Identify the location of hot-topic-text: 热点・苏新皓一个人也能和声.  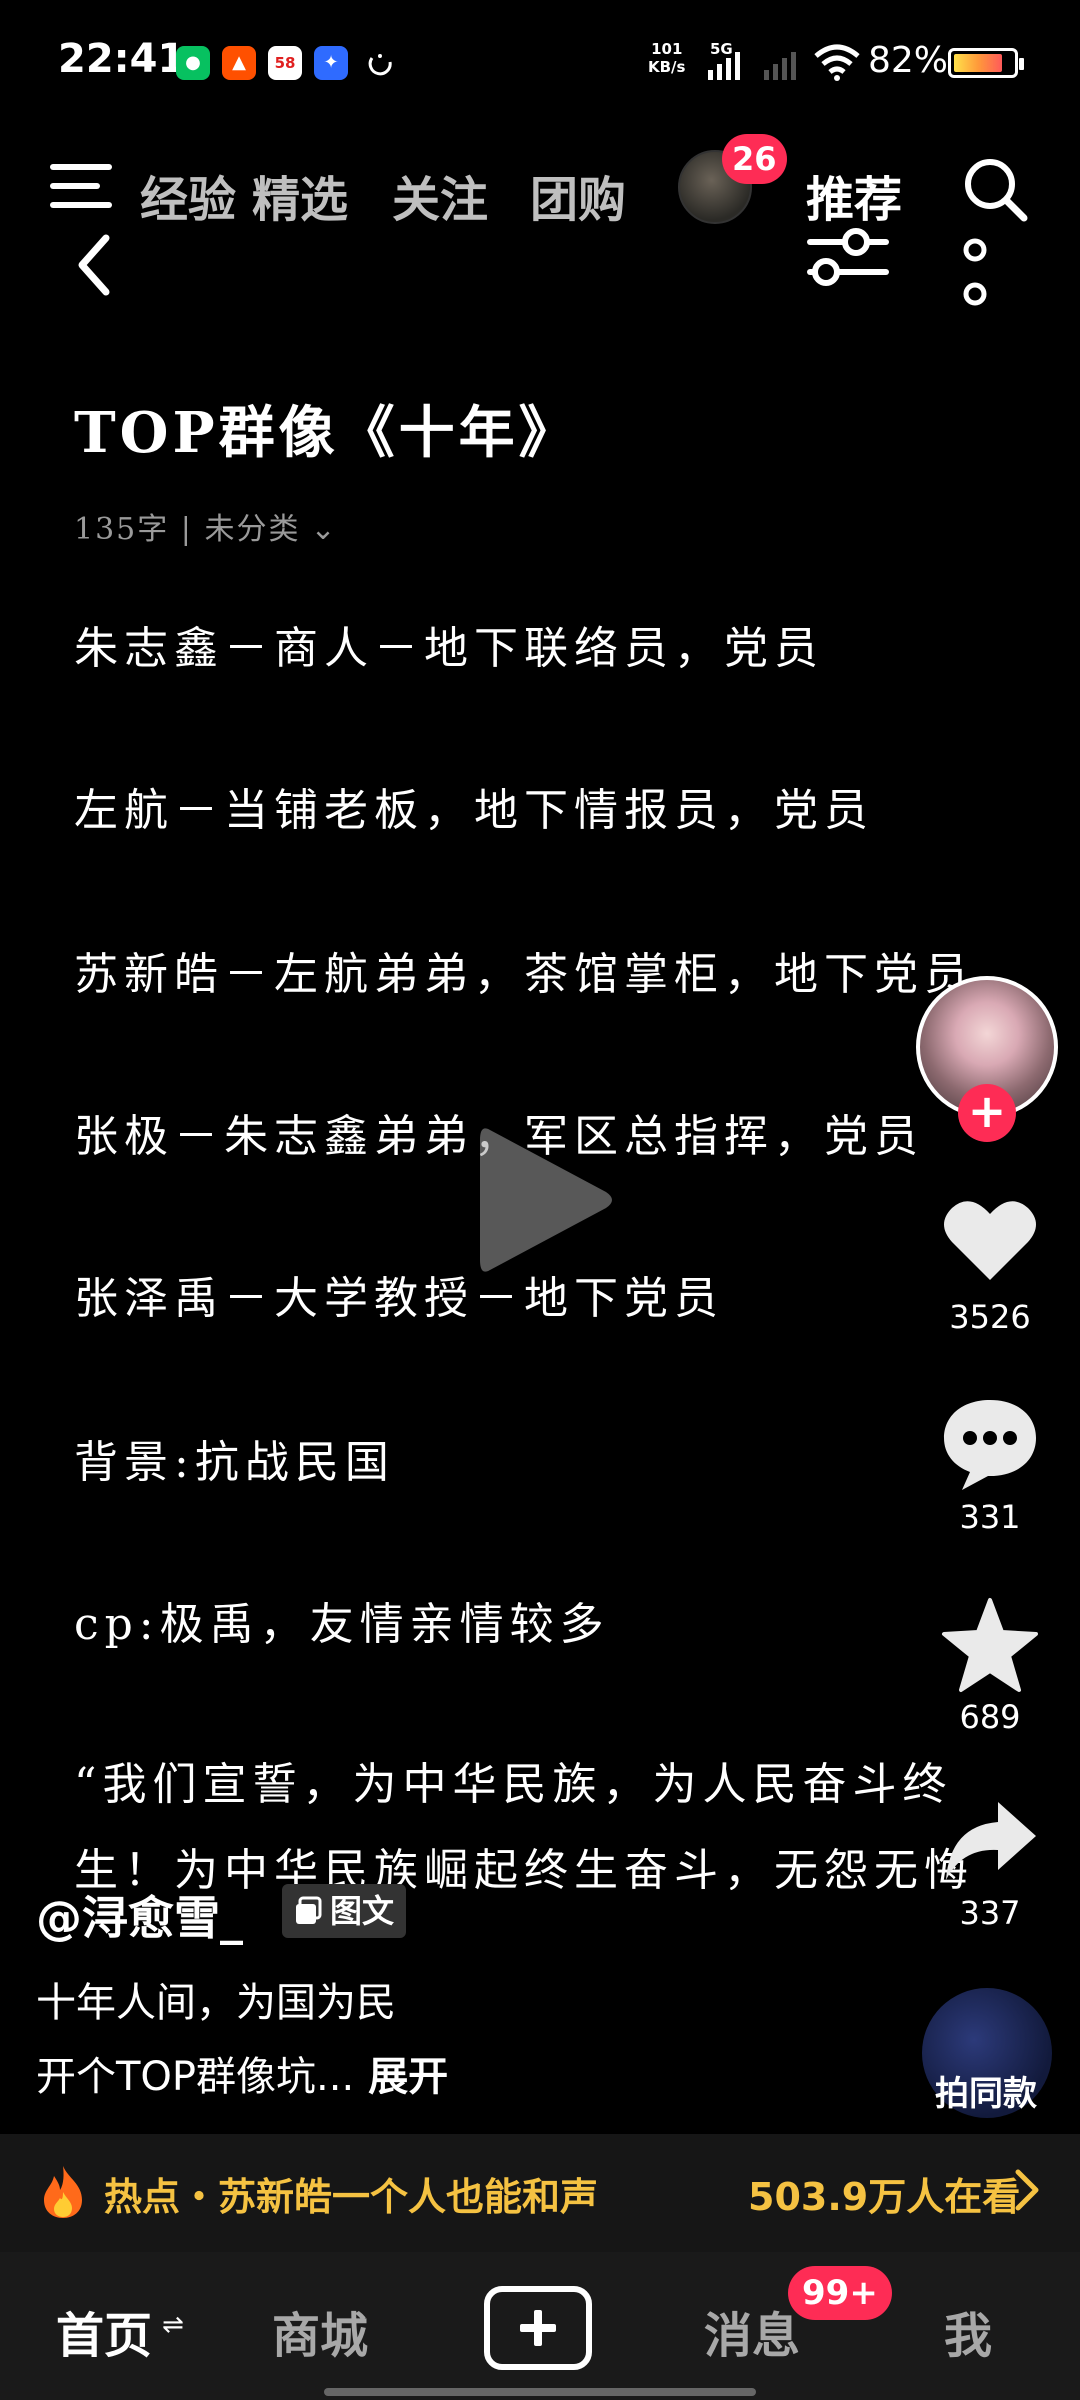
(351, 2197).